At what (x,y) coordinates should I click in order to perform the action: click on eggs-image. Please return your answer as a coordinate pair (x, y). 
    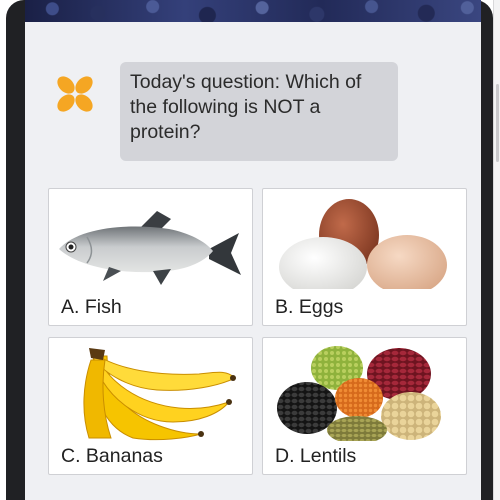
    Looking at the image, I should click on (364, 245).